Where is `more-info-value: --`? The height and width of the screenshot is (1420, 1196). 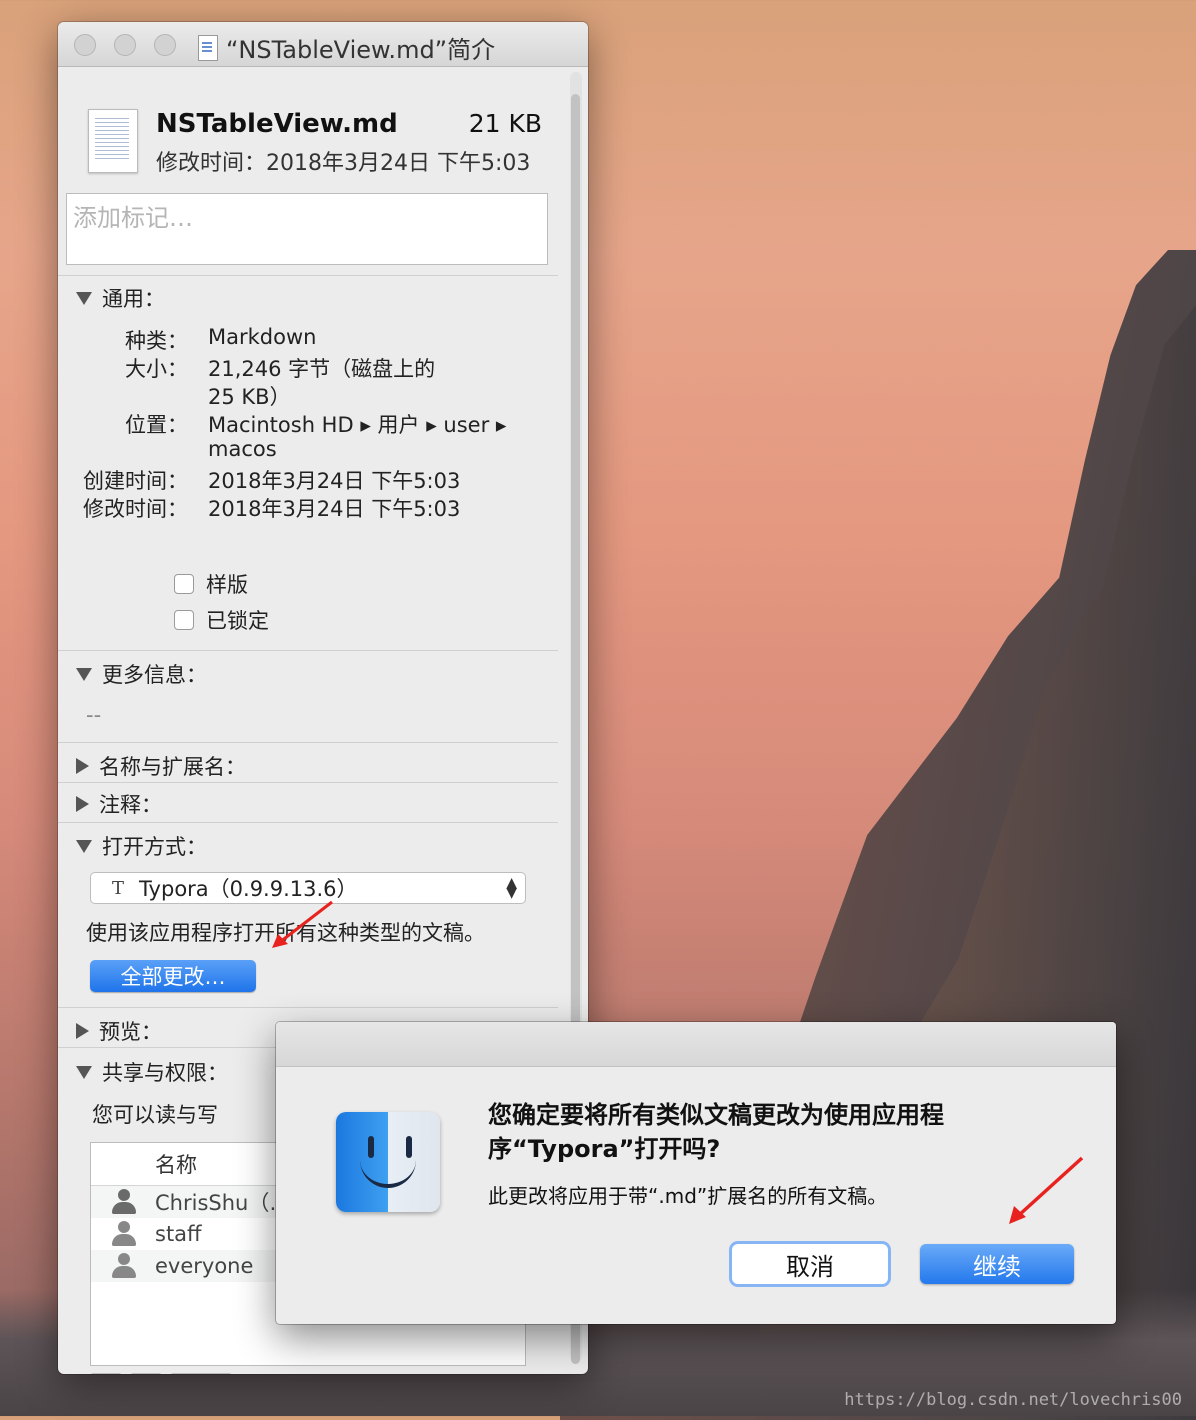
more-info-value: -- is located at coordinates (94, 715).